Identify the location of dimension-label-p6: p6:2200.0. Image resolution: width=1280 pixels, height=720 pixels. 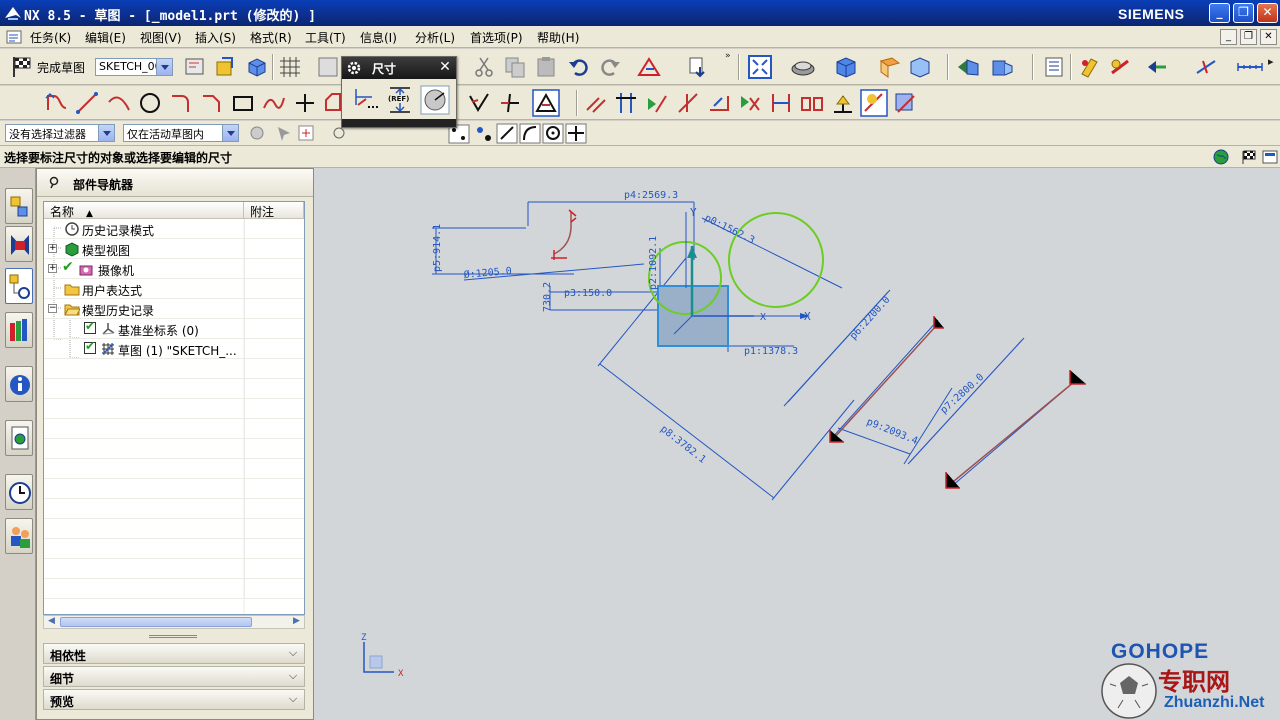
(870, 318).